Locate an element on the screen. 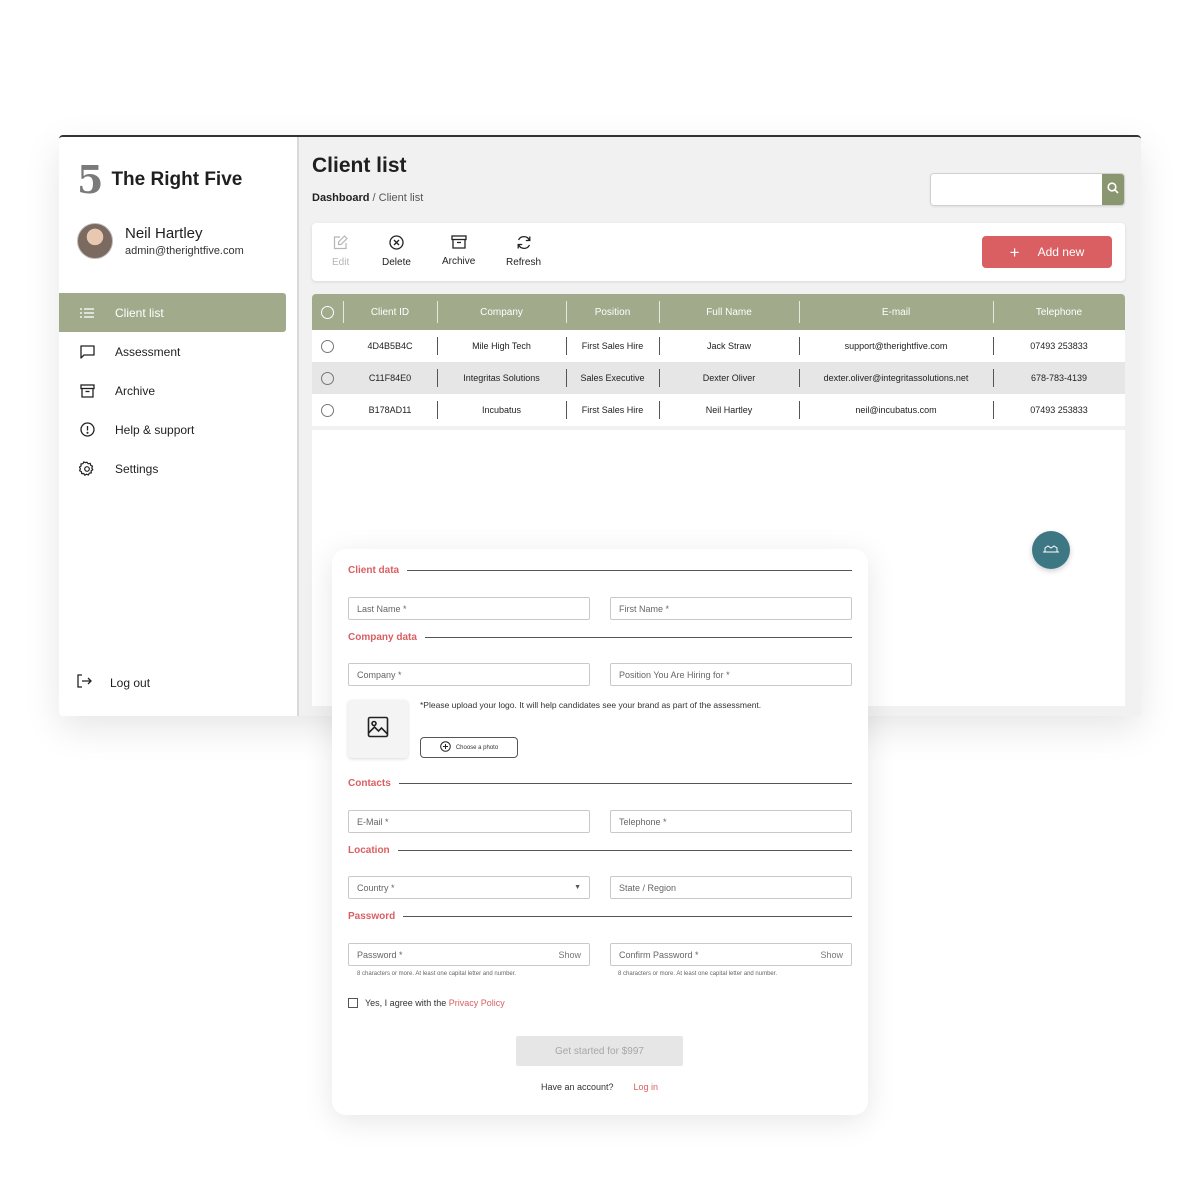  section-company-data: Company data is located at coordinates (600, 637).